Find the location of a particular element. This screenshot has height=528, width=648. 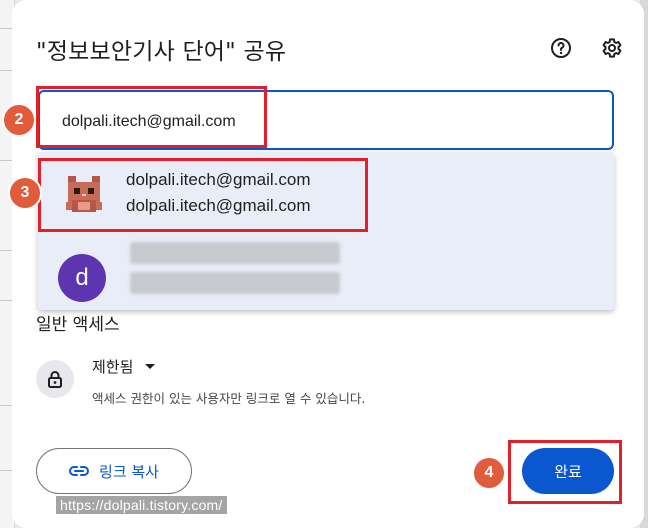

done-button: 완료 is located at coordinates (568, 471).